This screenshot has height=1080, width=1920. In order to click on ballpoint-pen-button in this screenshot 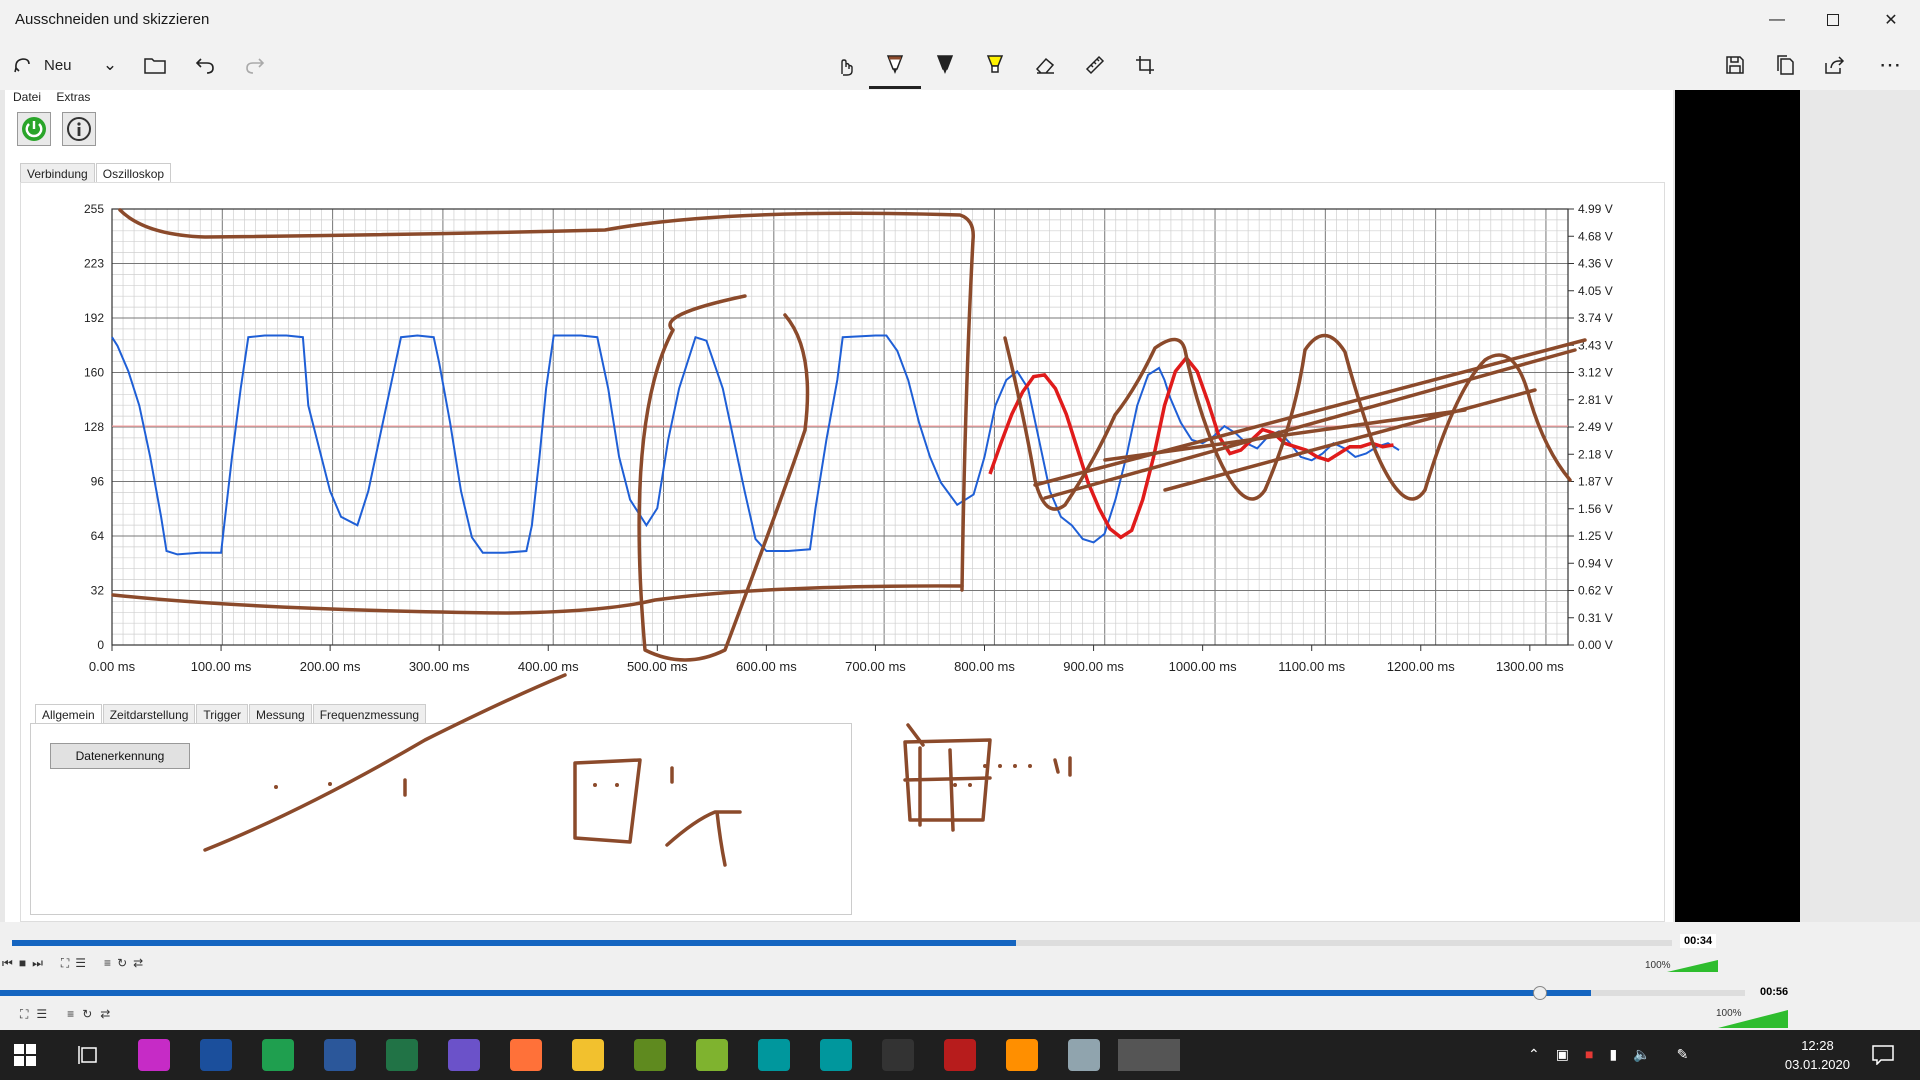, I will do `click(895, 65)`.